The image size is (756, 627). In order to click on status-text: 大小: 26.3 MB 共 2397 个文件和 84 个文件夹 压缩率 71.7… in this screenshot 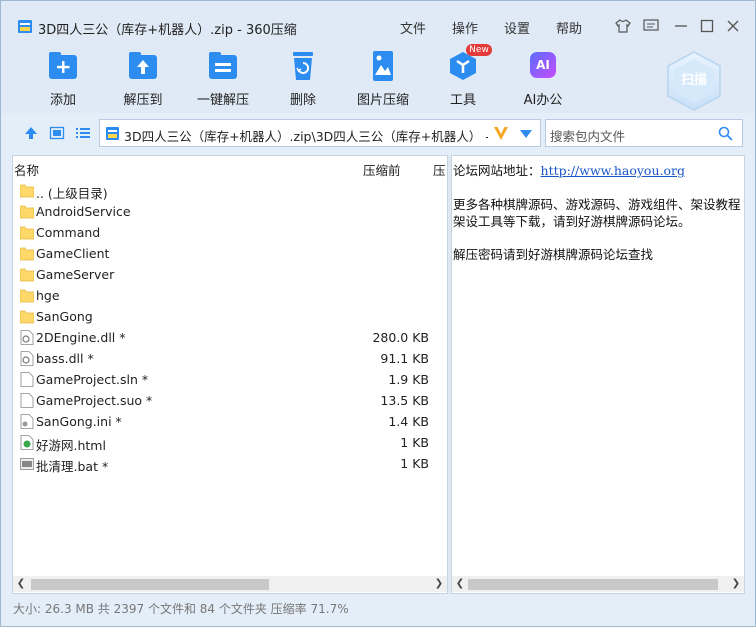, I will do `click(181, 609)`.